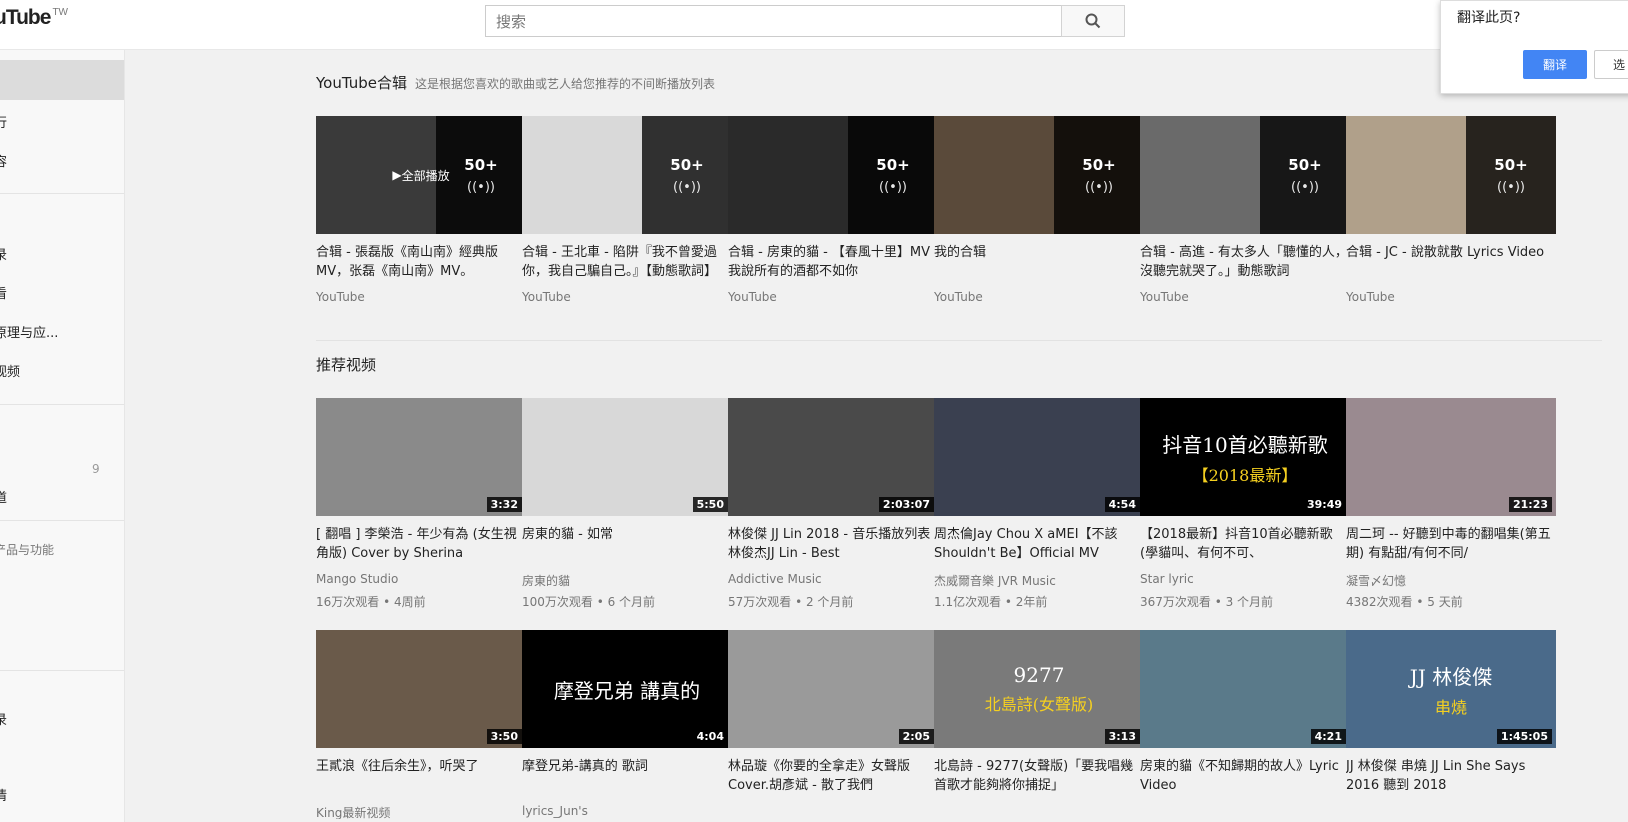 This screenshot has height=822, width=1628. Describe the element at coordinates (1039, 262) in the screenshot. I see `mix-title: 我的合辑` at that location.